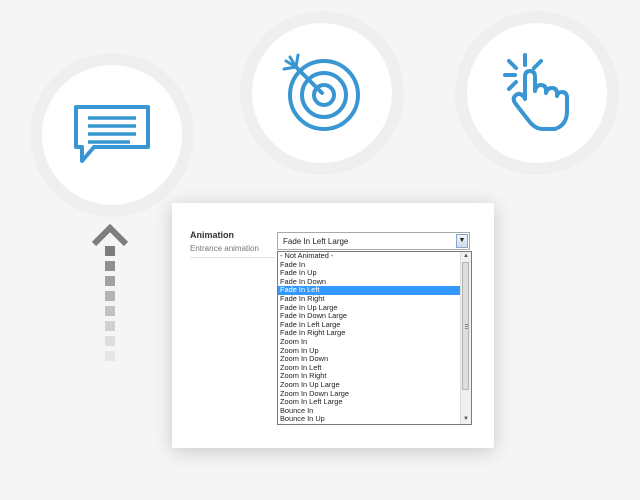  I want to click on click-icon-circle, so click(537, 93).